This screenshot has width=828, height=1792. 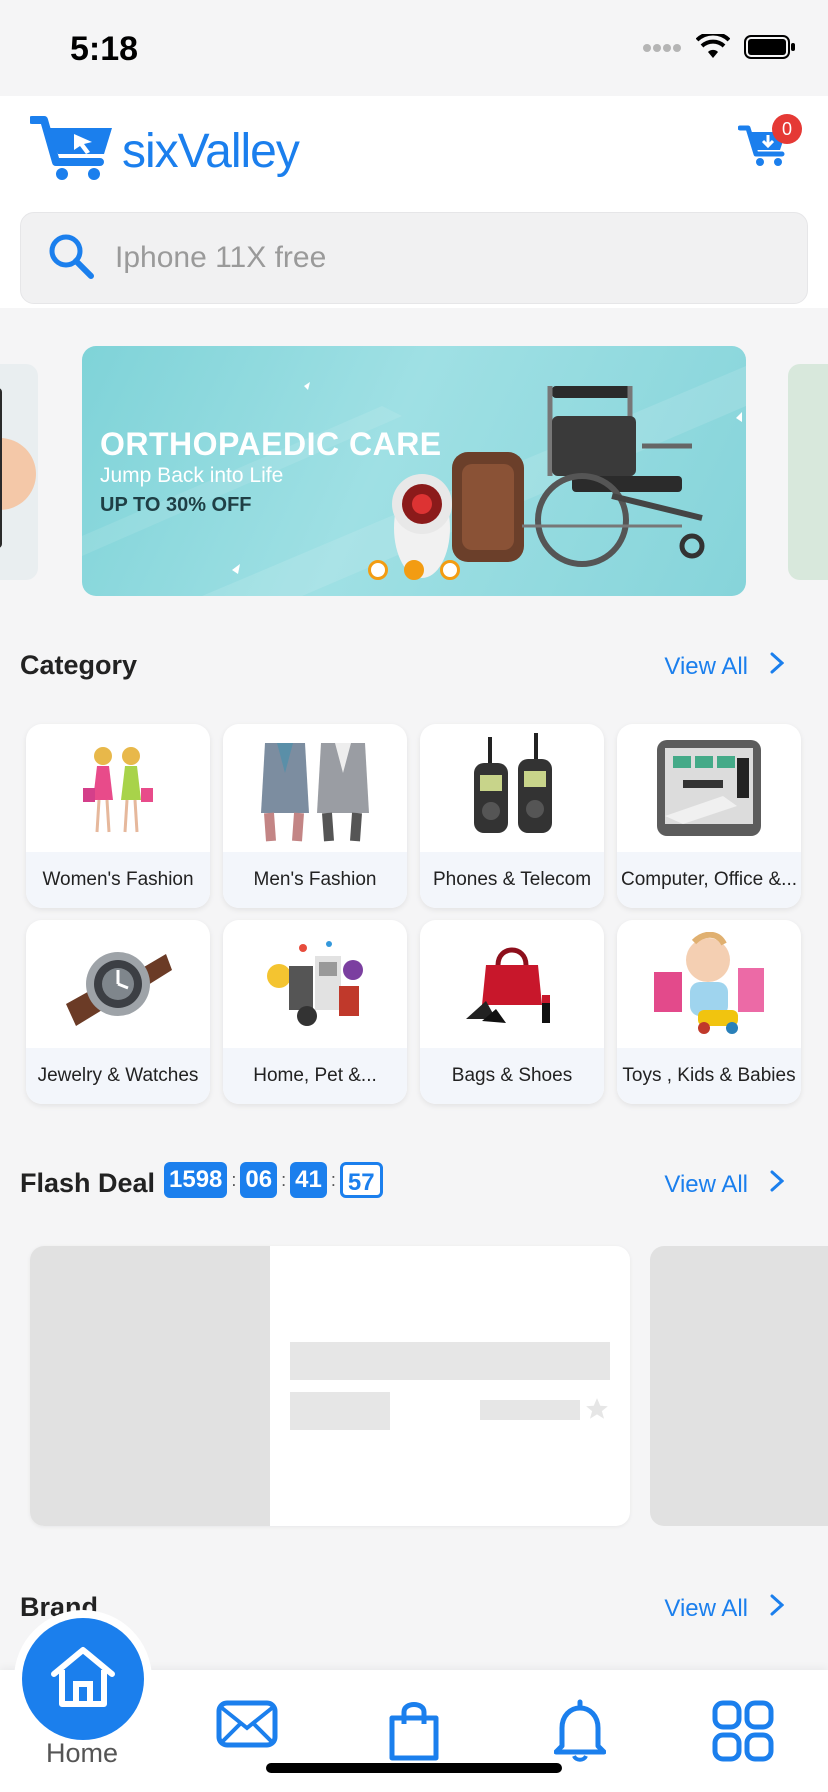 I want to click on home-icon, so click(x=83, y=1679).